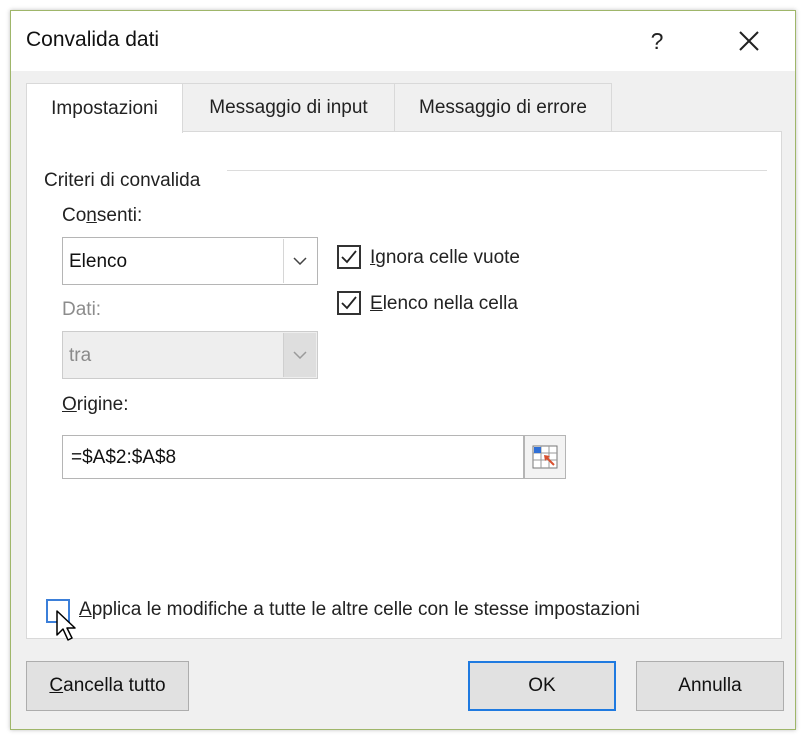  I want to click on close-icon, so click(749, 41).